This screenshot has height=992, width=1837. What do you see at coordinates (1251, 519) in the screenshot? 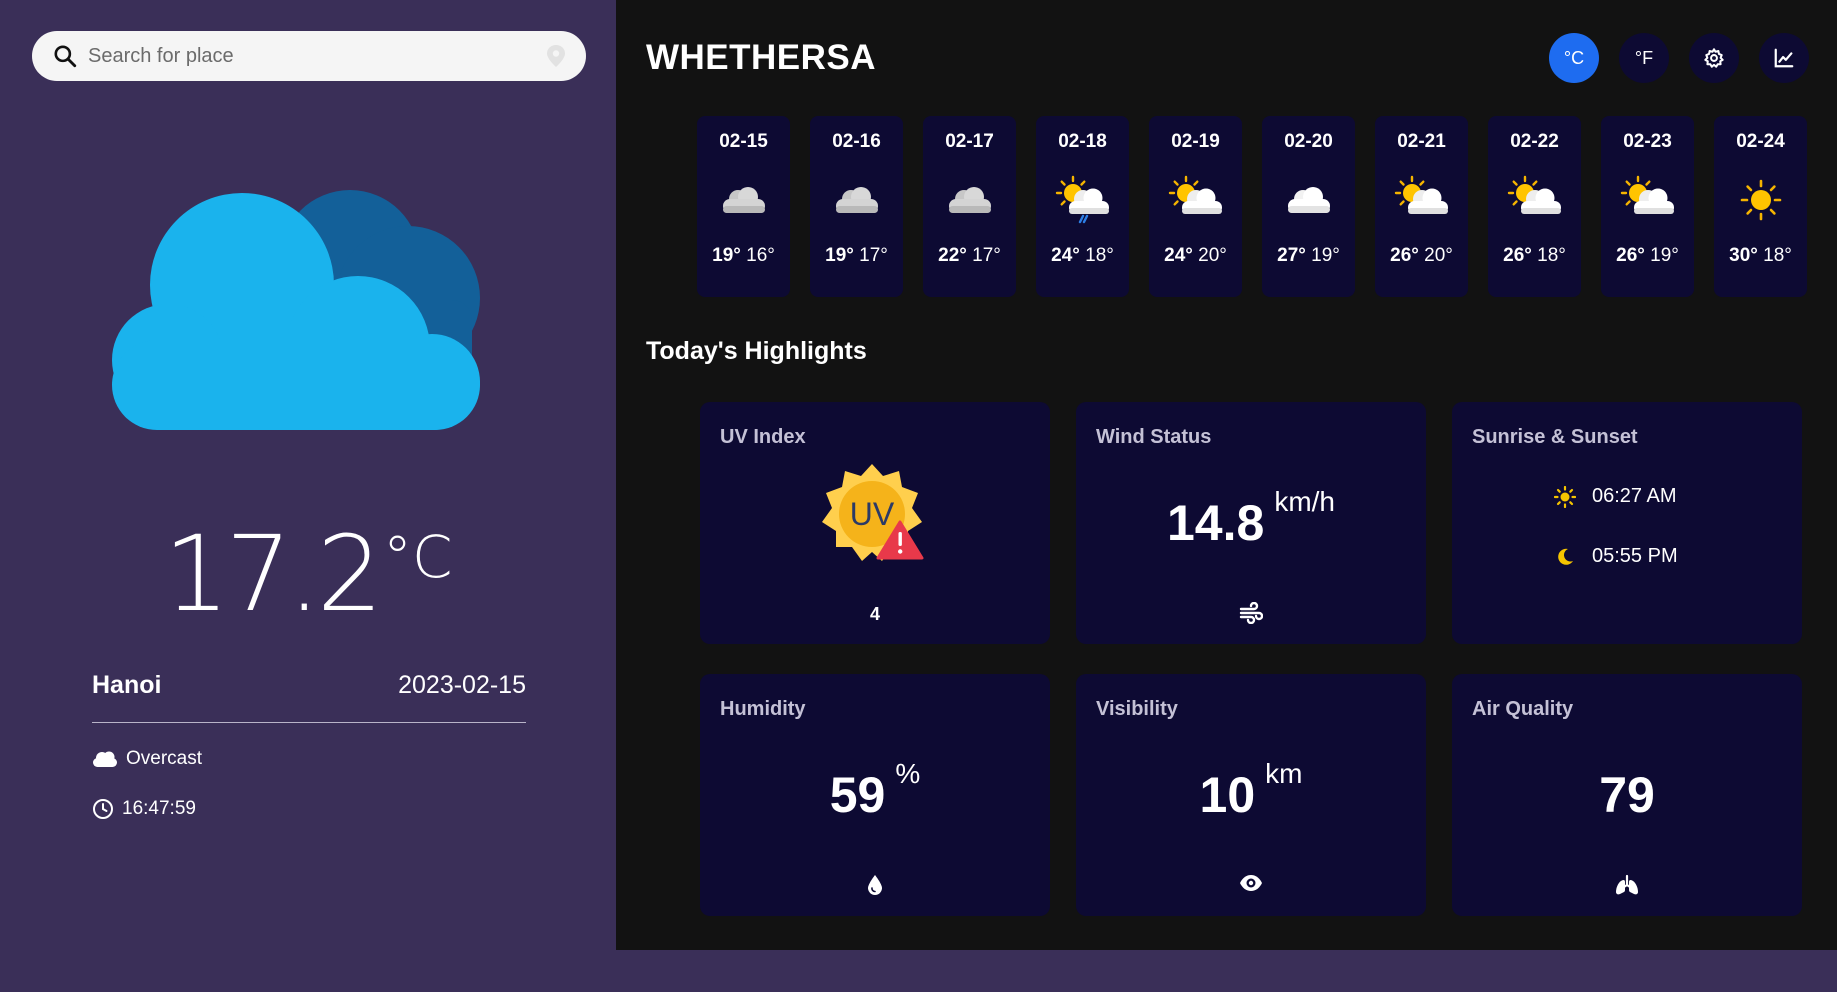
I see `wind-speed: 14.8 km/h` at bounding box center [1251, 519].